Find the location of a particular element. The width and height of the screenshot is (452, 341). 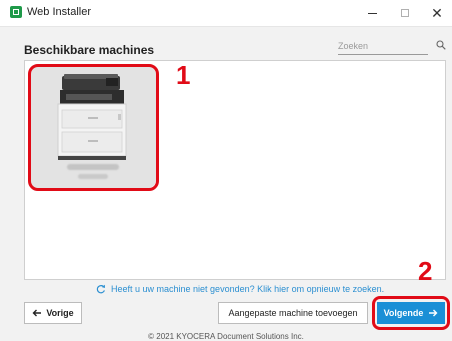

back-button: Vorige is located at coordinates (53, 313).